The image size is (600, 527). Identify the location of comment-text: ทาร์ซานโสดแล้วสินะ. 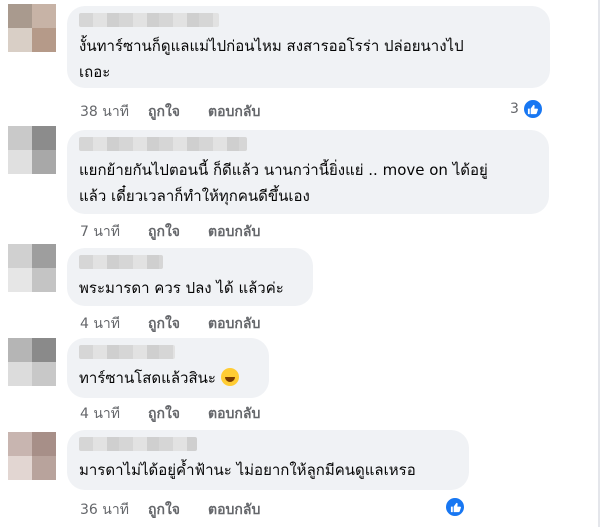
(168, 378).